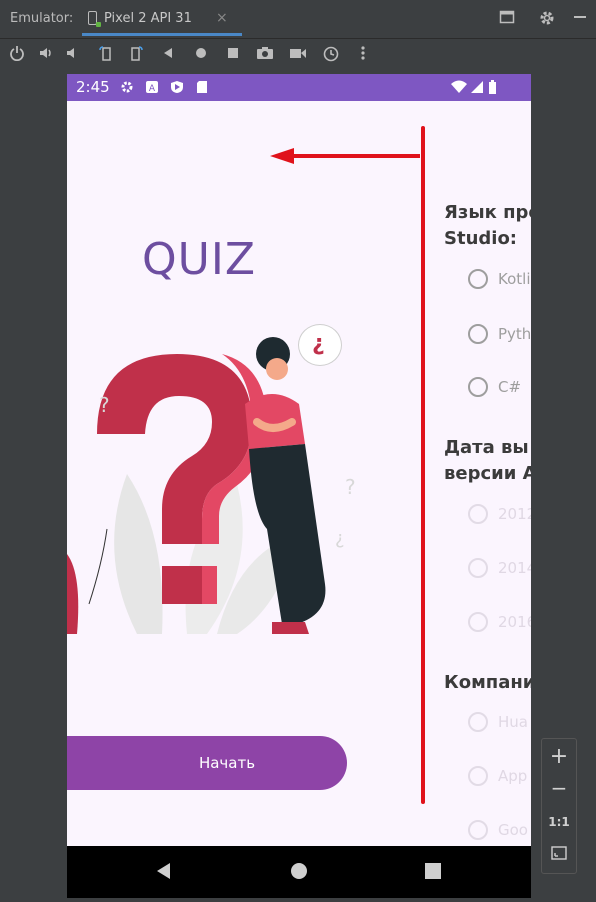 The height and width of the screenshot is (902, 596). I want to click on minimize-icon, so click(580, 19).